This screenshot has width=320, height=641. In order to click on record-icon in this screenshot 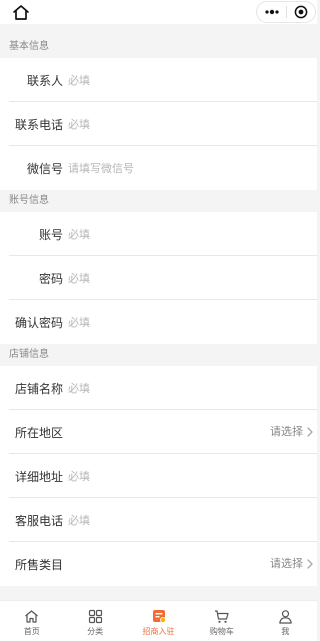, I will do `click(301, 12)`.